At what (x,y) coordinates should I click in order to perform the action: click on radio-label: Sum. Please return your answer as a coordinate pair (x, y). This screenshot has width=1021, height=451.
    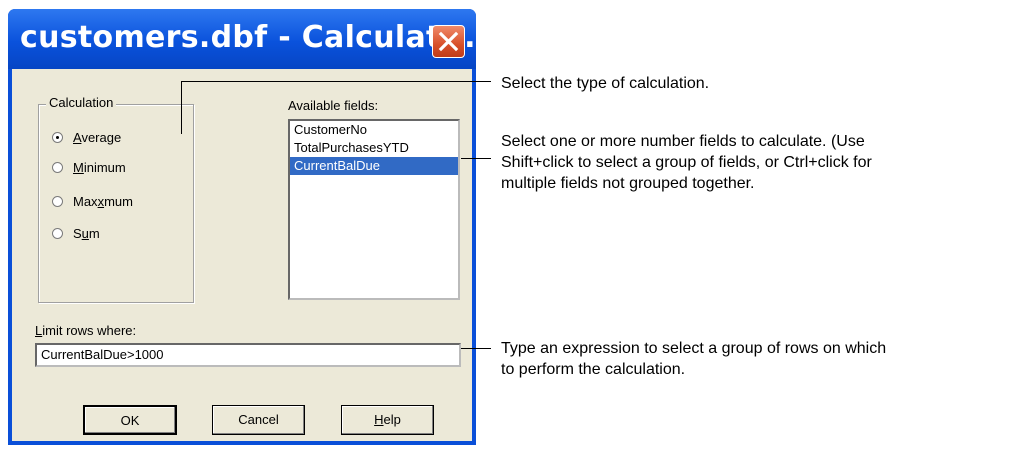
    Looking at the image, I should click on (86, 233).